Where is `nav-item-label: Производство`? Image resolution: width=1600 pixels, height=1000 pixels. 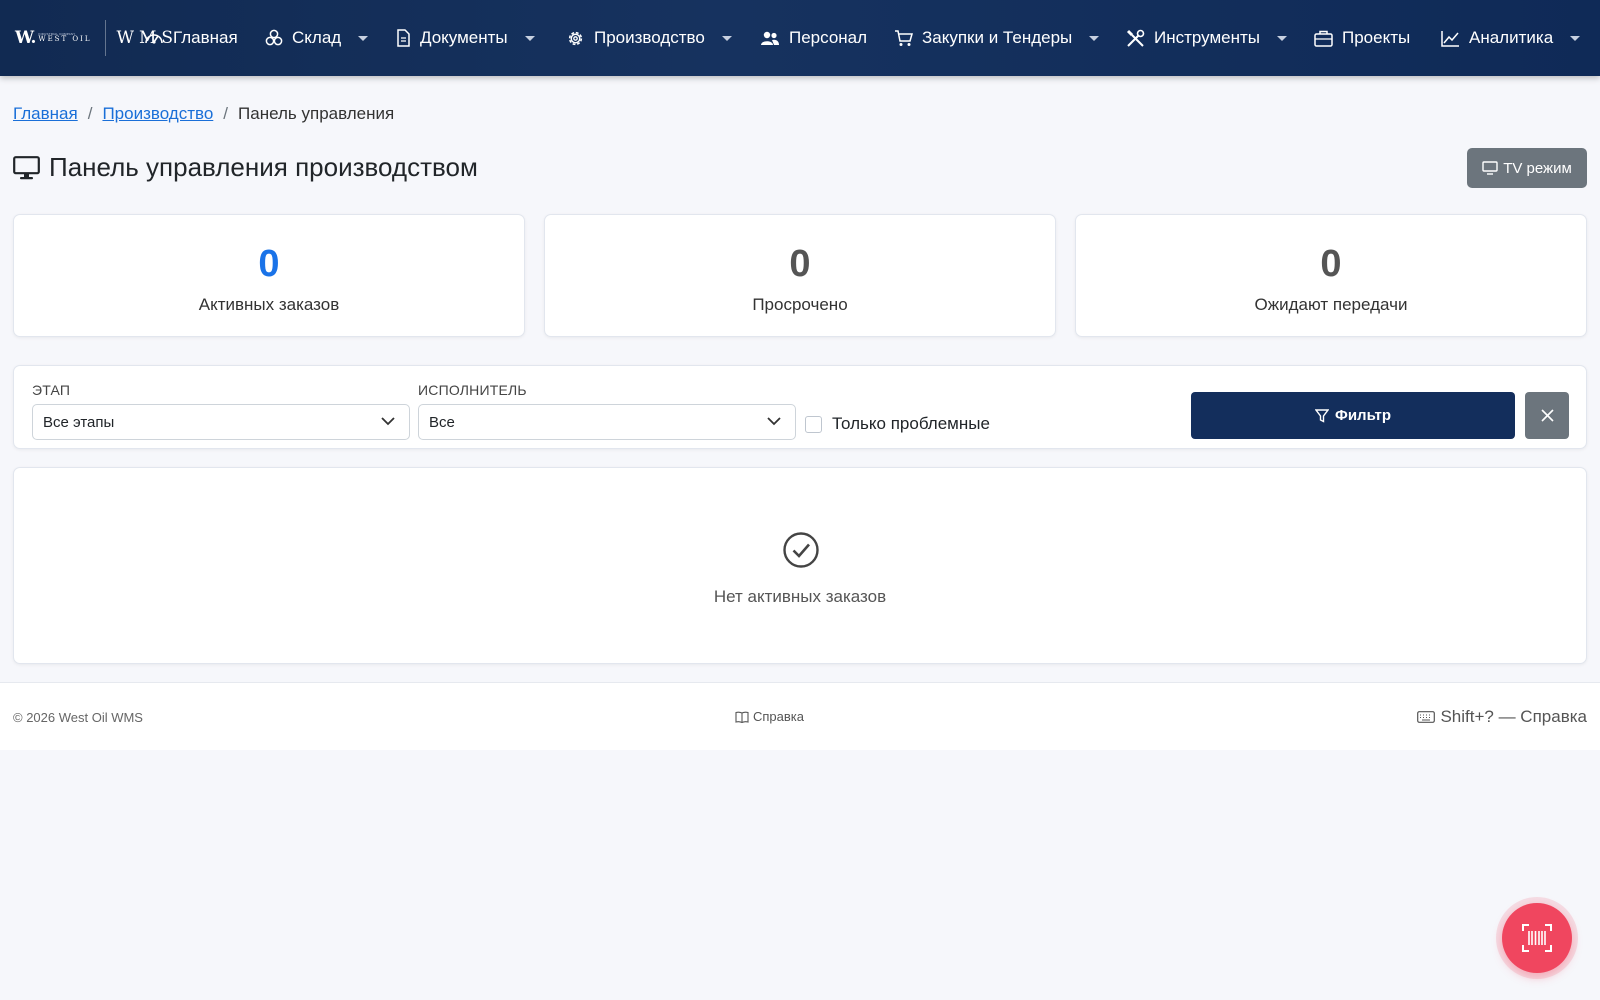 nav-item-label: Производство is located at coordinates (649, 37).